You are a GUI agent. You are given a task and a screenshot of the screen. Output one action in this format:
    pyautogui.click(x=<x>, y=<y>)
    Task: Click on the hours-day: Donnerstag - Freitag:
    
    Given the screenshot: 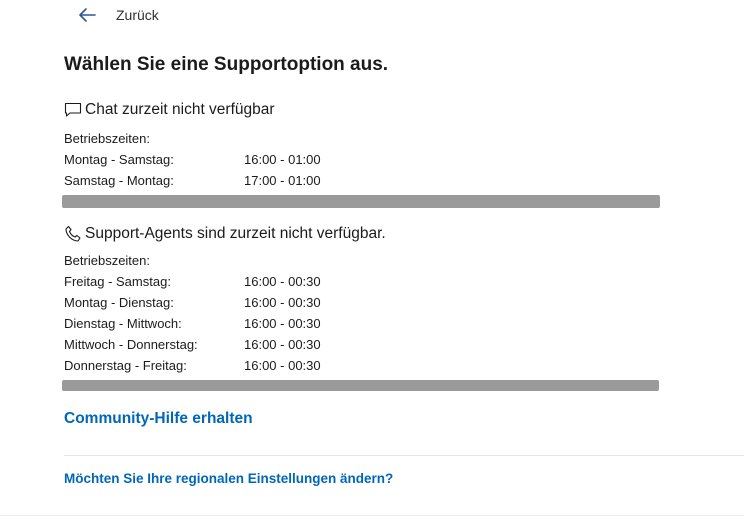 What is the action you would take?
    pyautogui.click(x=125, y=365)
    